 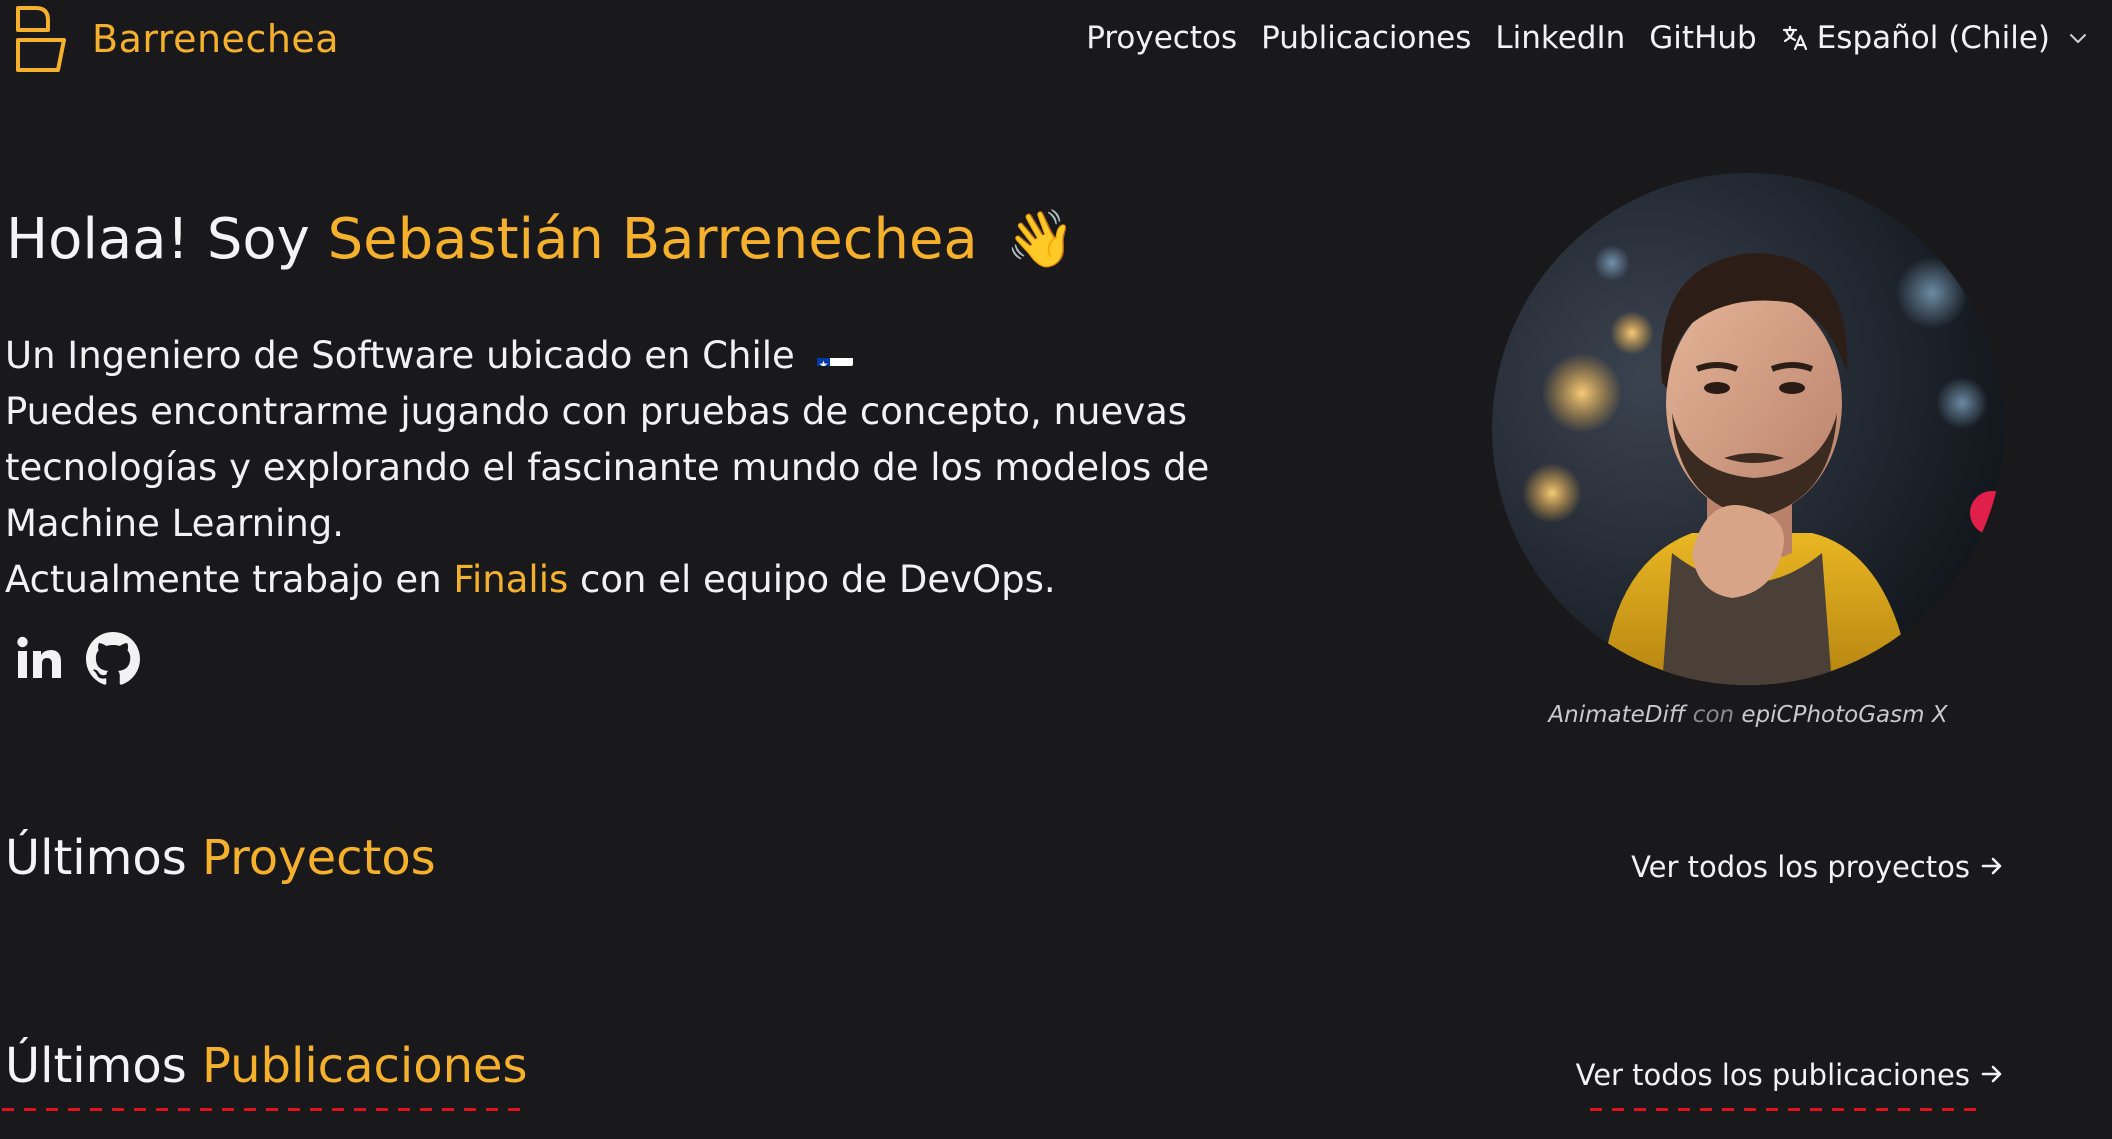 I want to click on see-all-projects-label: Ver todos los proyectos, so click(x=1800, y=867).